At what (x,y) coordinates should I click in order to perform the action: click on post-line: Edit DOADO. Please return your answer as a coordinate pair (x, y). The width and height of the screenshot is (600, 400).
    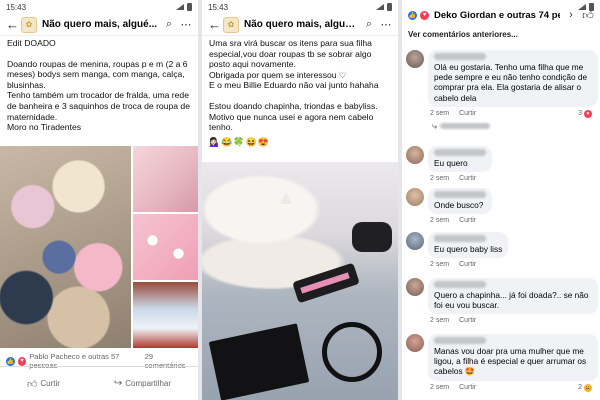
    Looking at the image, I should click on (31, 43).